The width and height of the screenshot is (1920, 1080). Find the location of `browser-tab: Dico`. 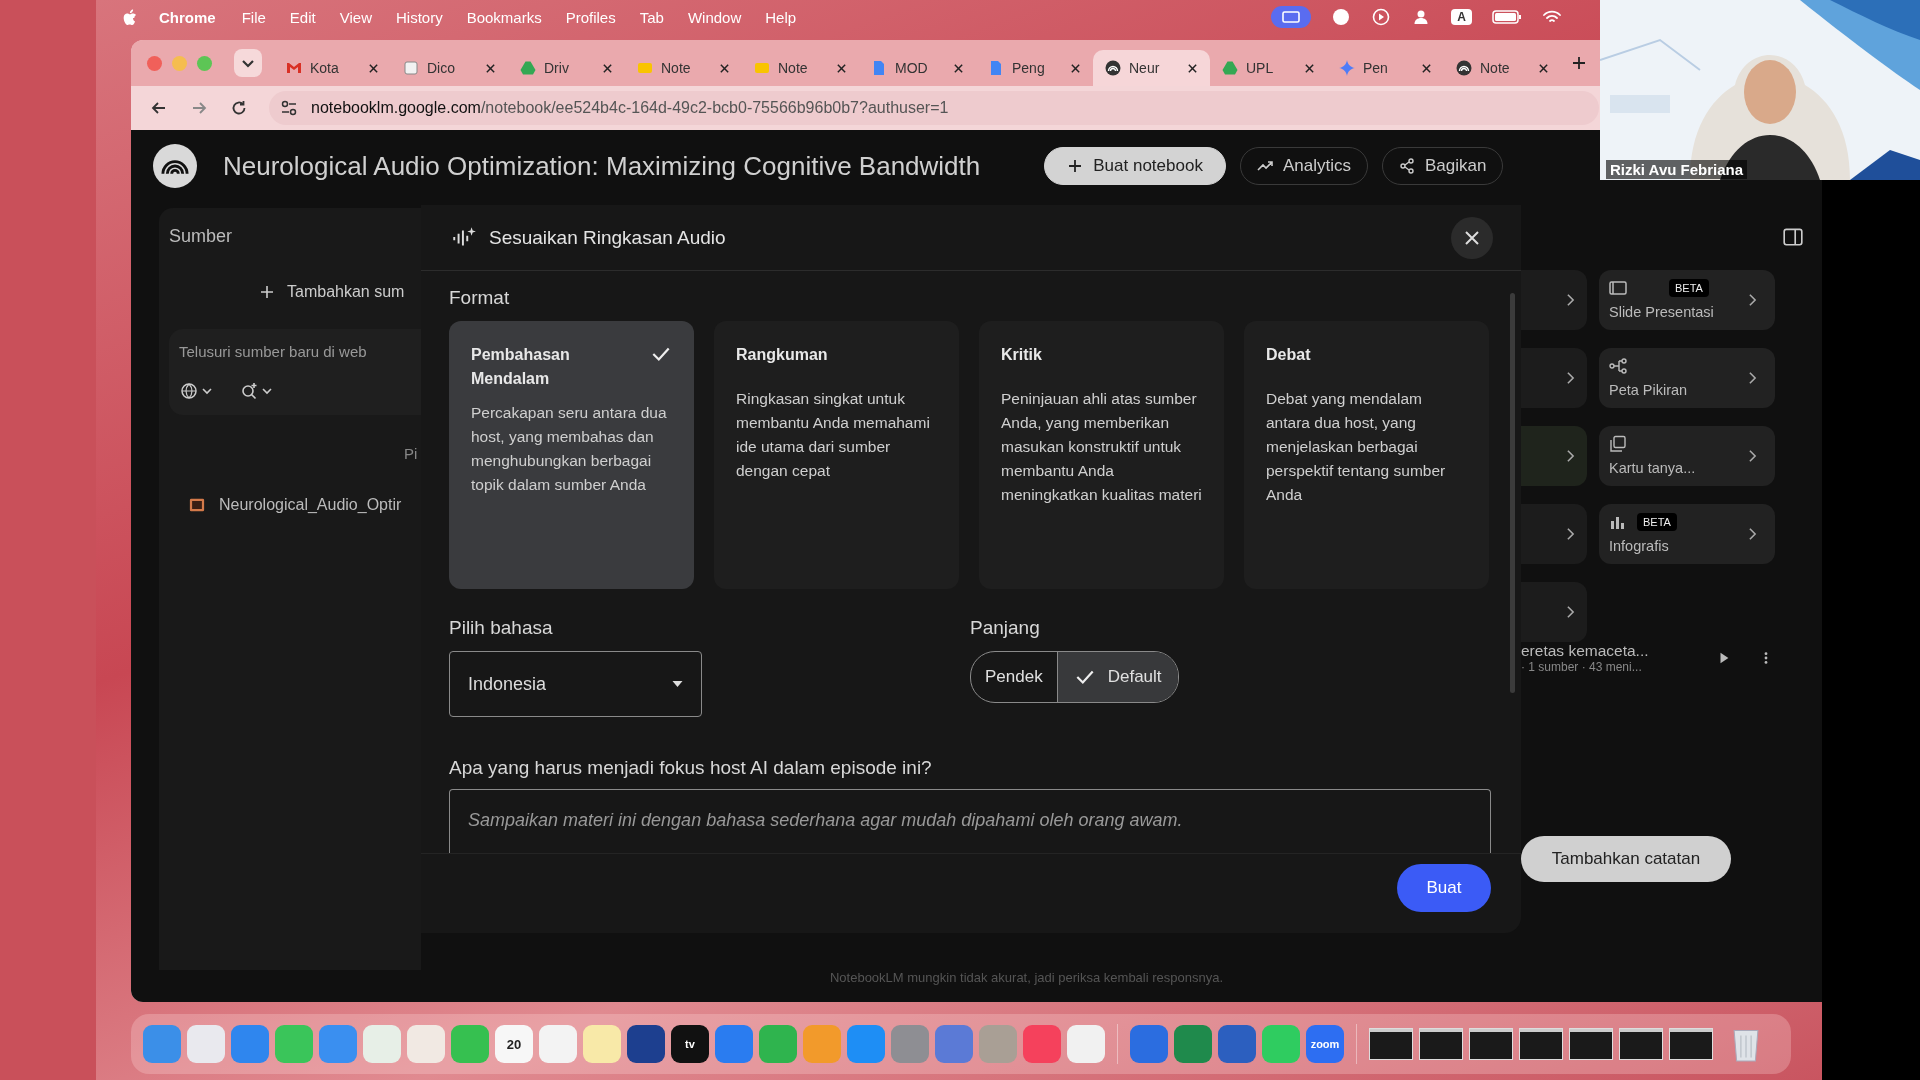

browser-tab: Dico is located at coordinates (449, 68).